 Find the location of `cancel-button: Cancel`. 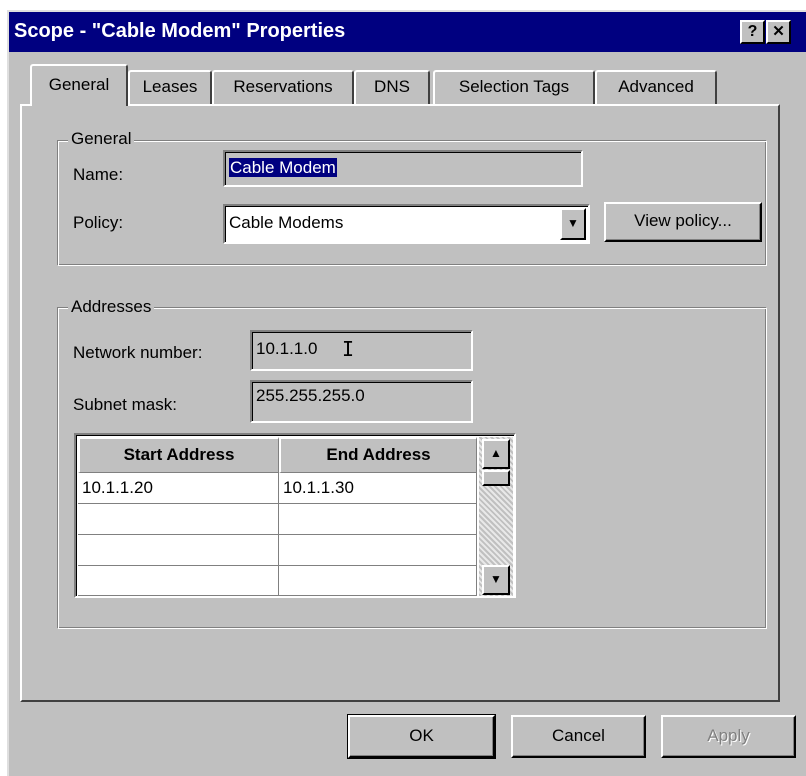

cancel-button: Cancel is located at coordinates (578, 736).